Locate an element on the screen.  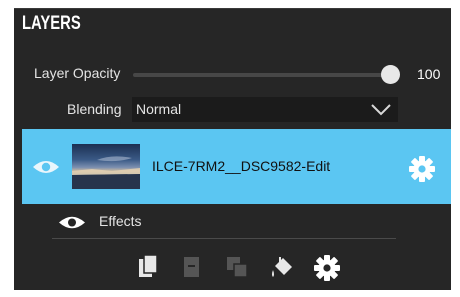
layer-name: ILCE-7RM2__DSC9582-Edit is located at coordinates (241, 166).